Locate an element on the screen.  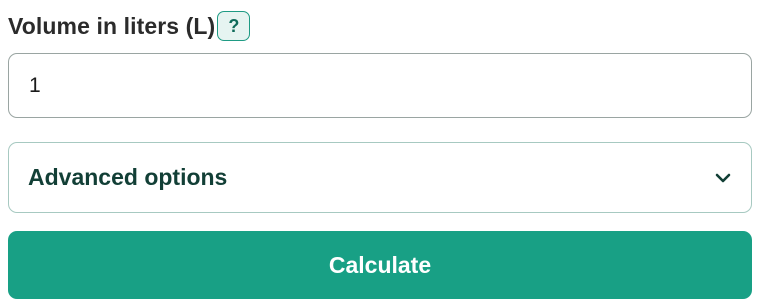
help-button: ? is located at coordinates (234, 26).